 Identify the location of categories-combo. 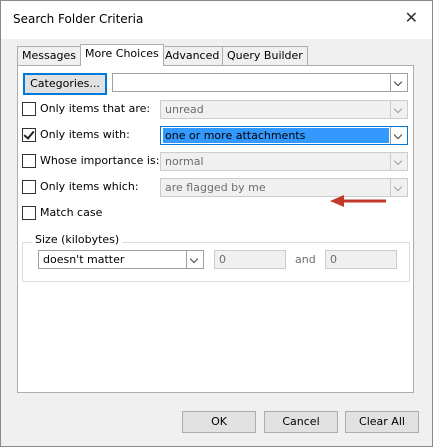
(260, 82).